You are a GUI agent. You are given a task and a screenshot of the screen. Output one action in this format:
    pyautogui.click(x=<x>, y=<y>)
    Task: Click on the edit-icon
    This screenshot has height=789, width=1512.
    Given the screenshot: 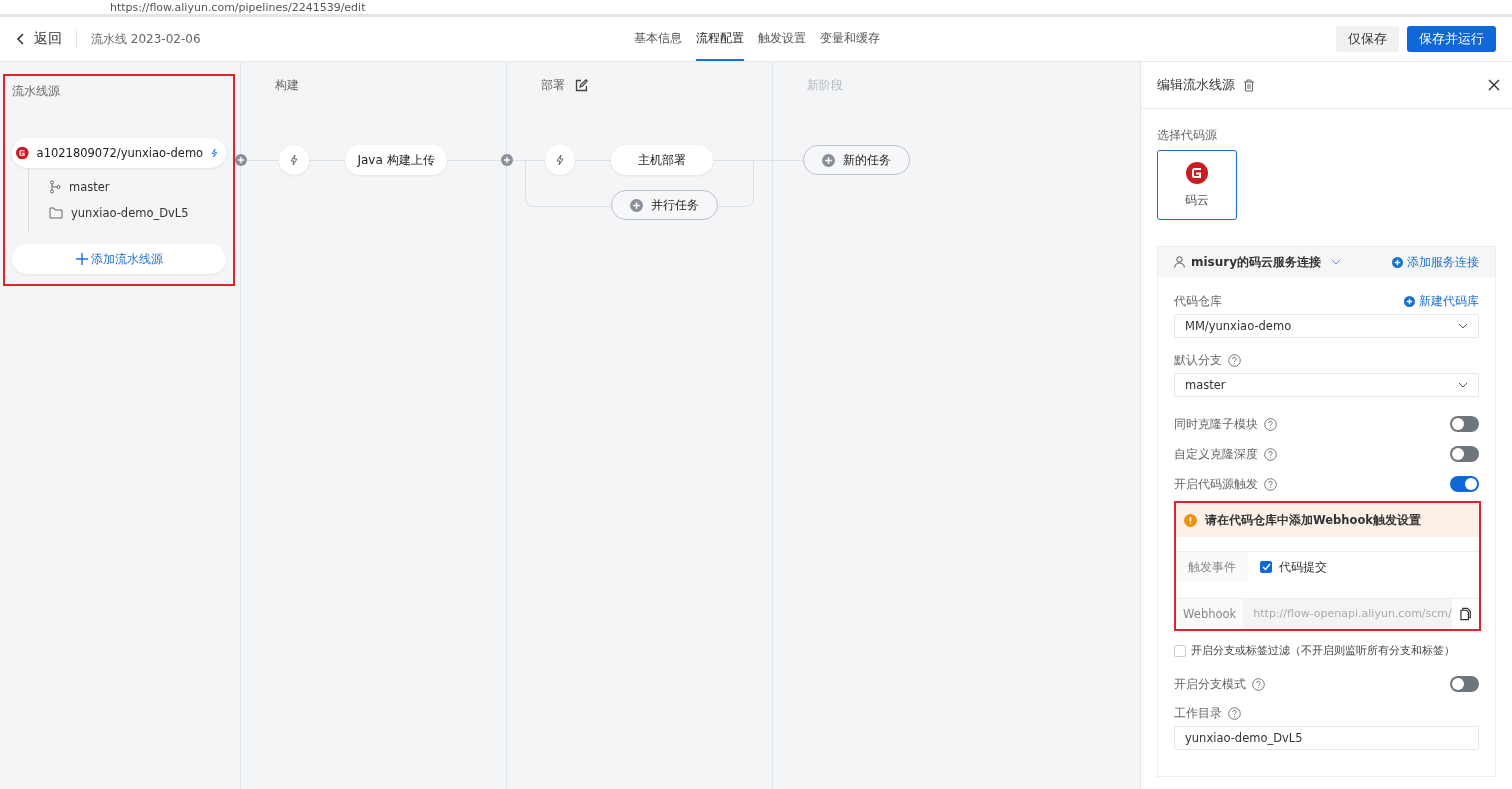 What is the action you would take?
    pyautogui.click(x=581, y=85)
    